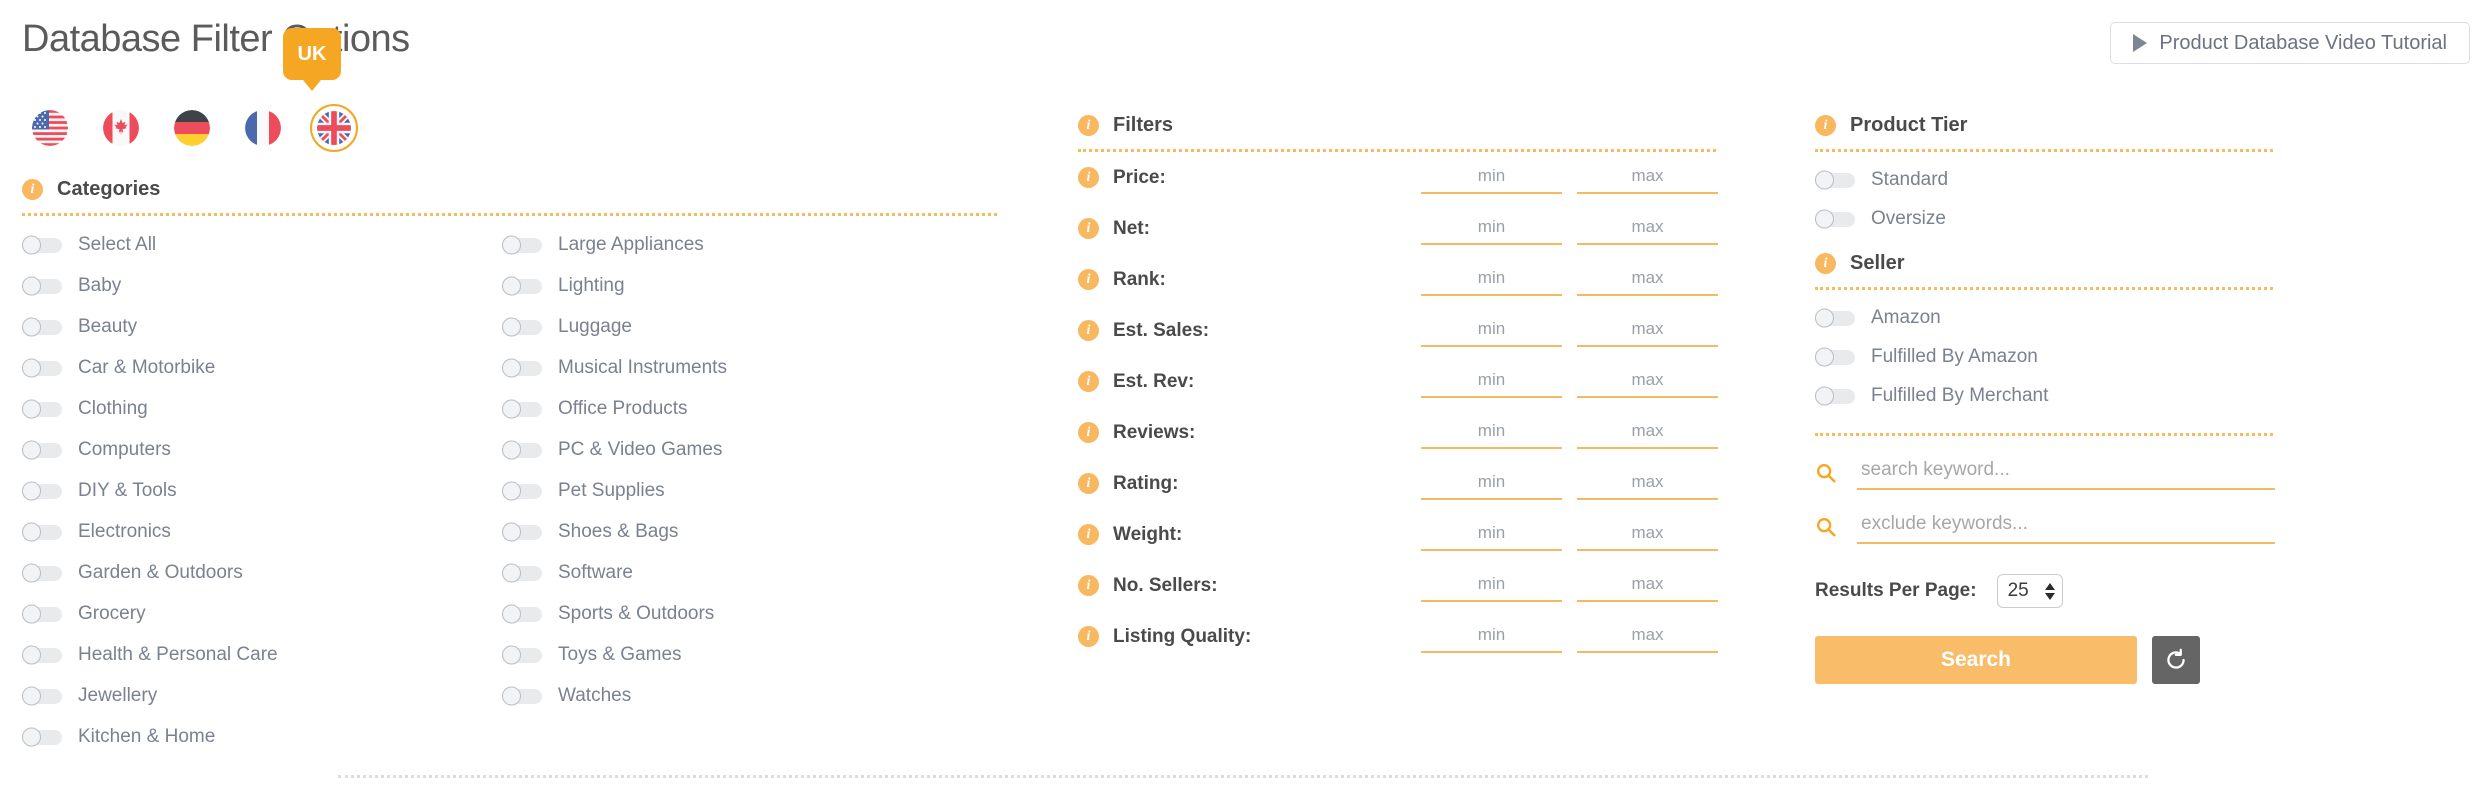  I want to click on category-toggle-row: Clothing, so click(262, 409).